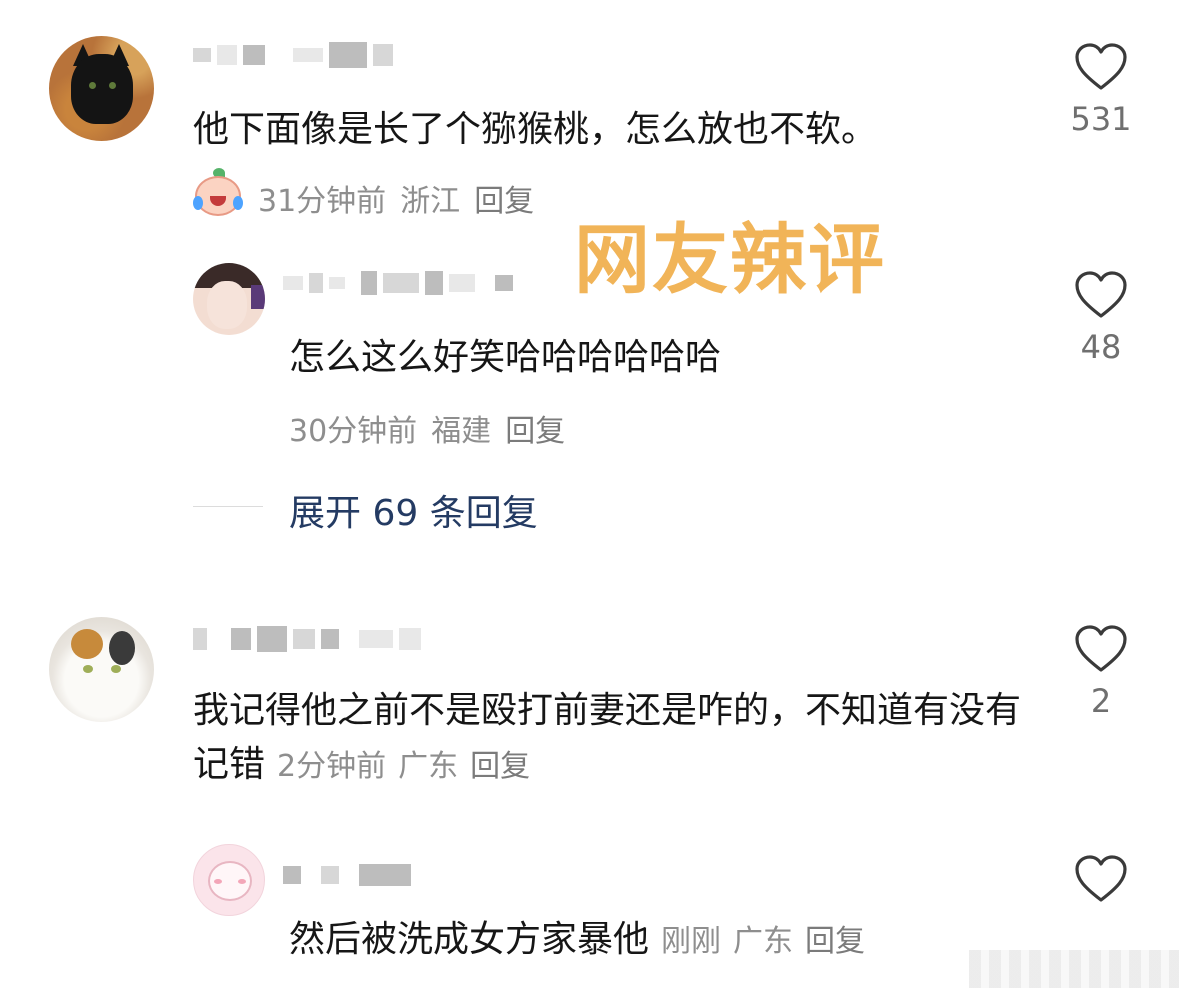  Describe the element at coordinates (608, 739) in the screenshot. I see `comment-text: 我记得他之前不是殴打前妻还是咋的，不知道有没有记错 2分钟前 广东 回复` at that location.